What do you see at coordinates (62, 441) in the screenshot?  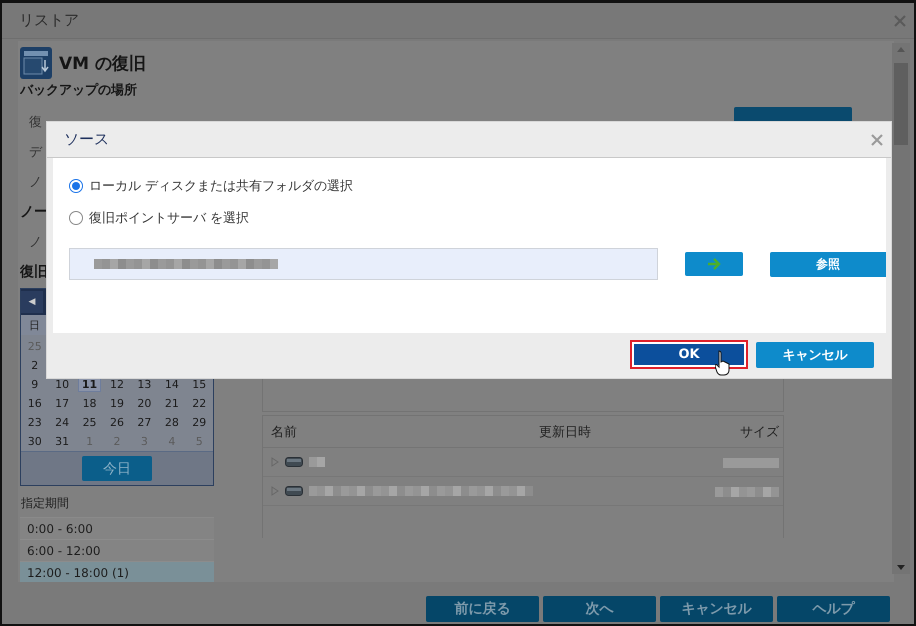 I see `calendar-day: 31` at bounding box center [62, 441].